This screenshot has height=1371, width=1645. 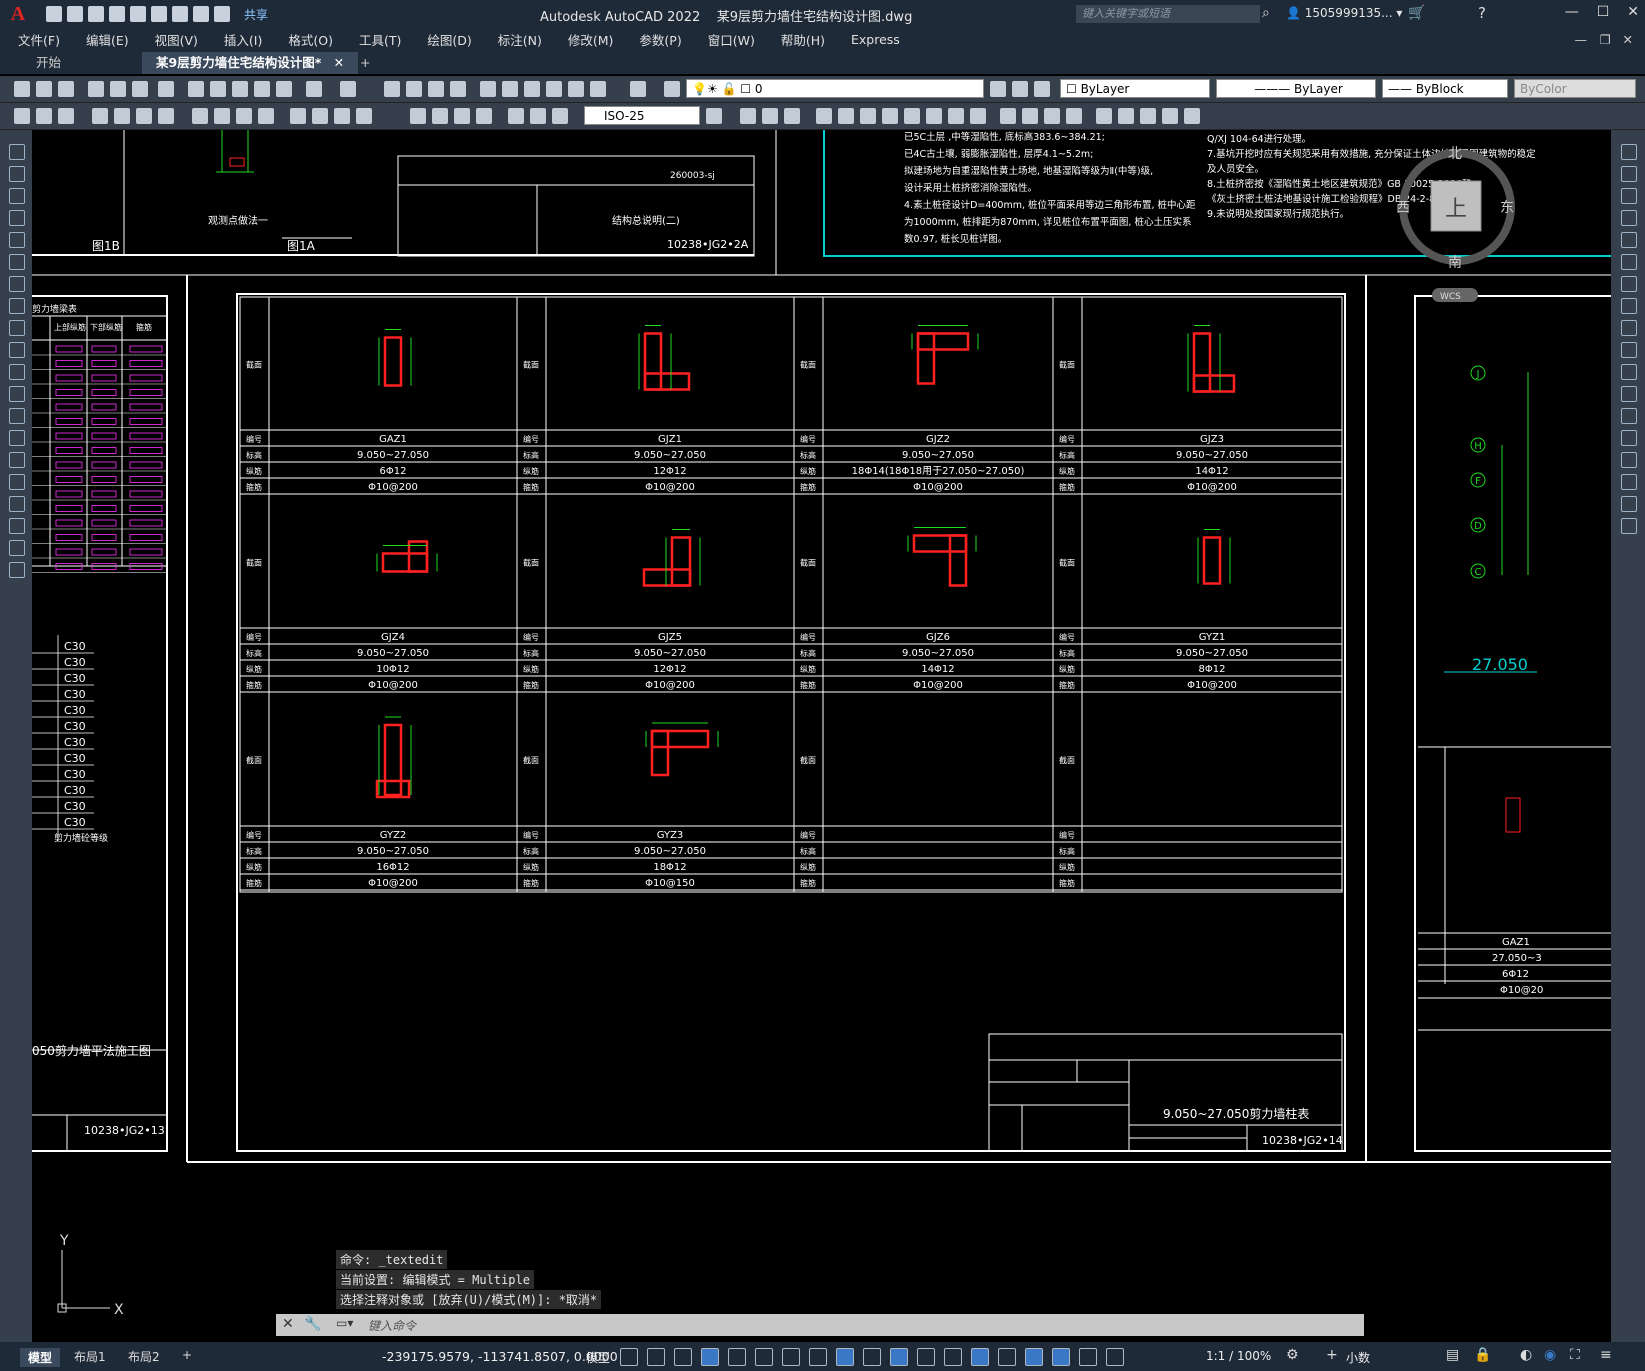 What do you see at coordinates (17, 438) in the screenshot?
I see `point-icon` at bounding box center [17, 438].